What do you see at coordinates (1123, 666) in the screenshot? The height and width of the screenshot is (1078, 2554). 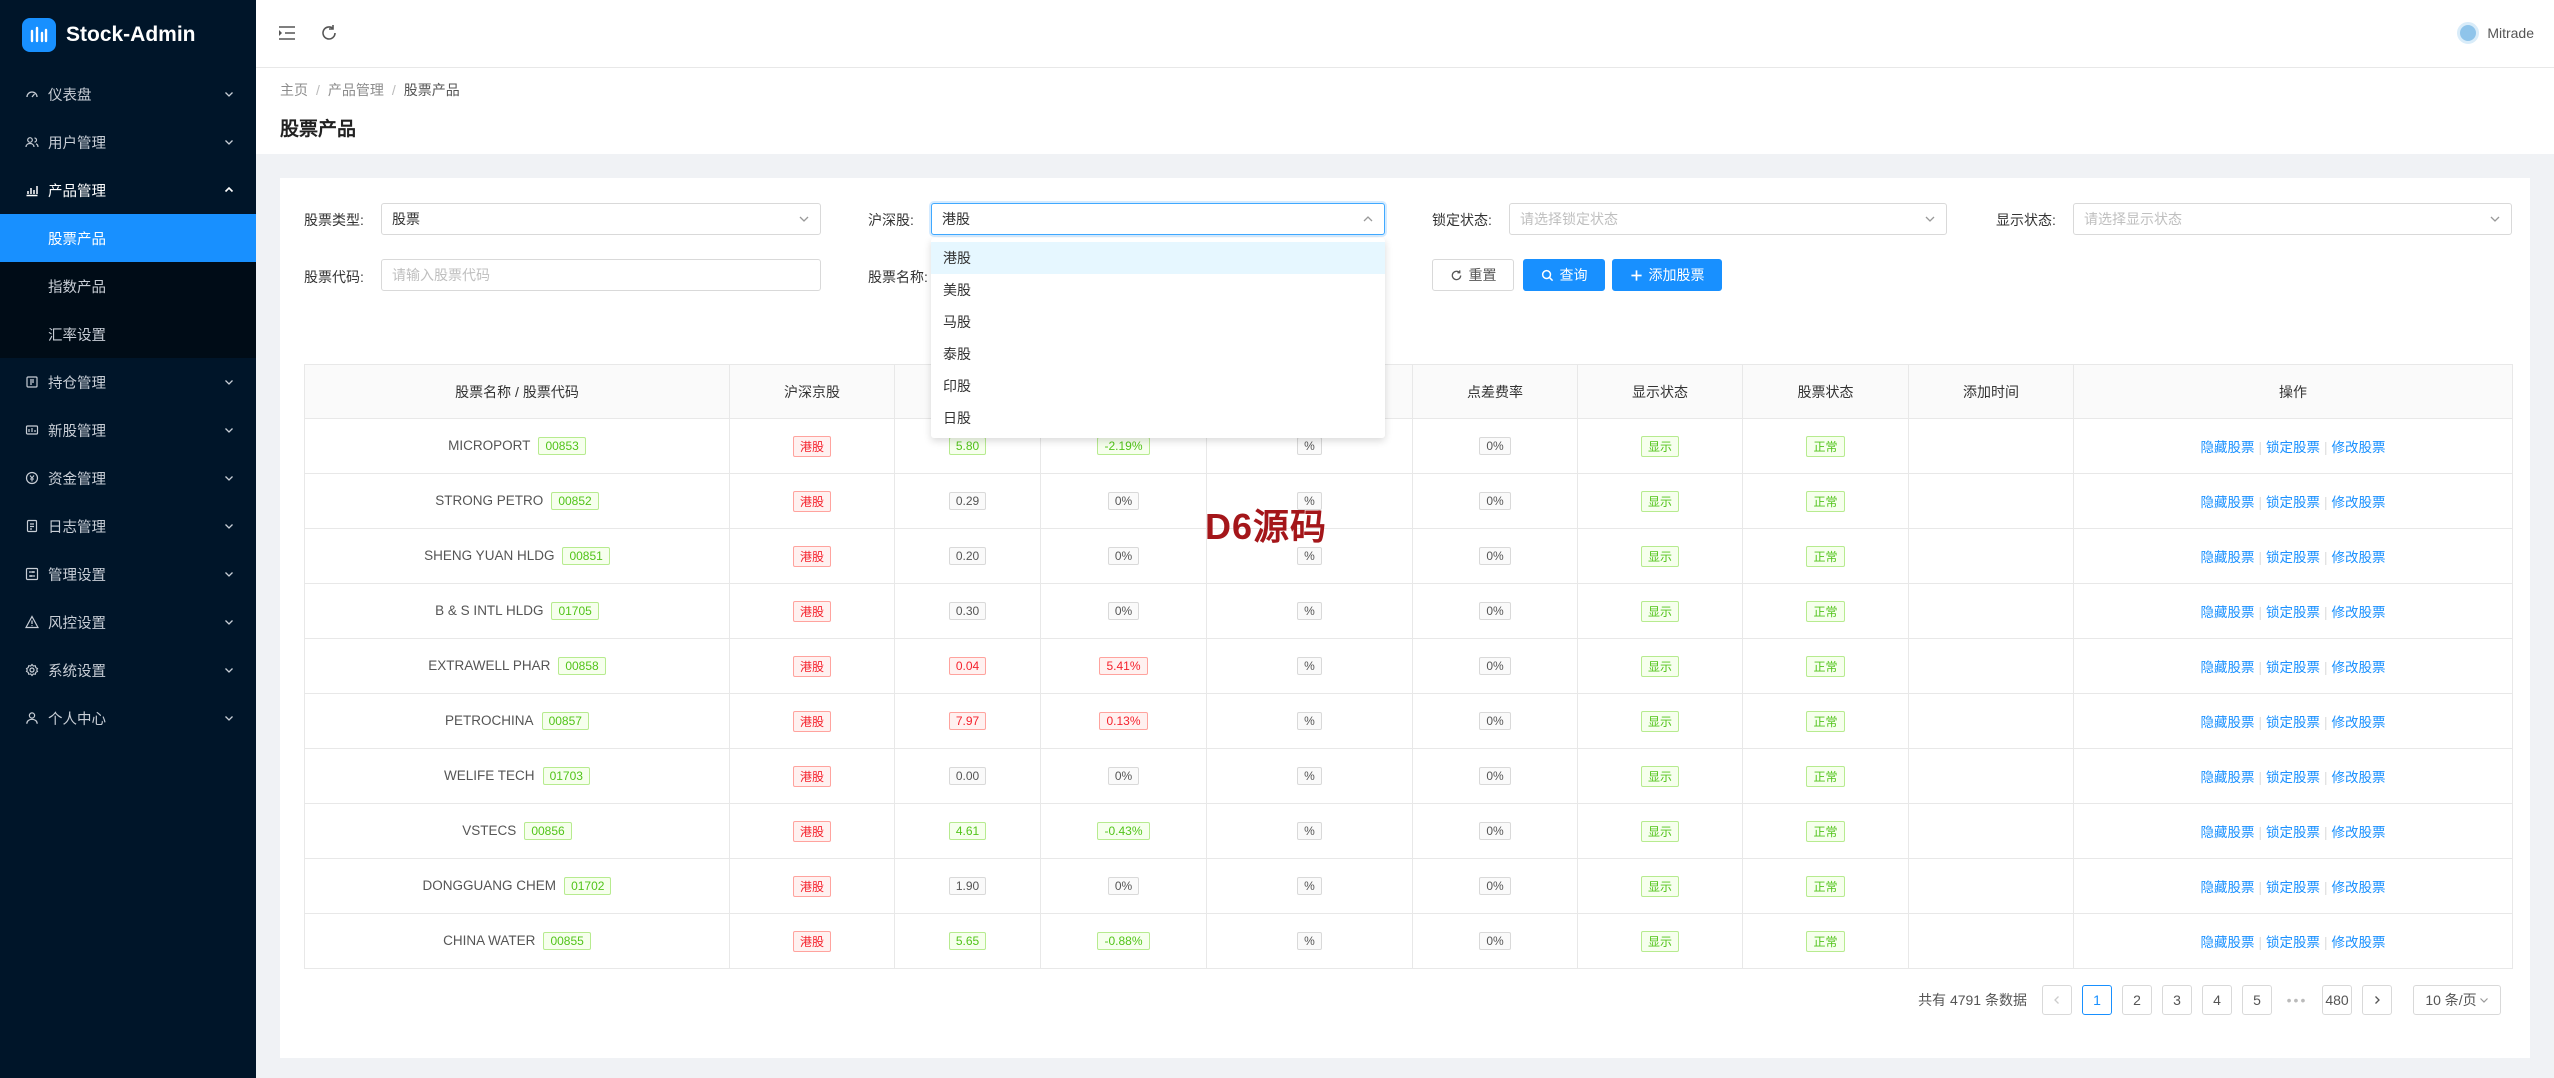 I see `change-cell: 5.41%` at bounding box center [1123, 666].